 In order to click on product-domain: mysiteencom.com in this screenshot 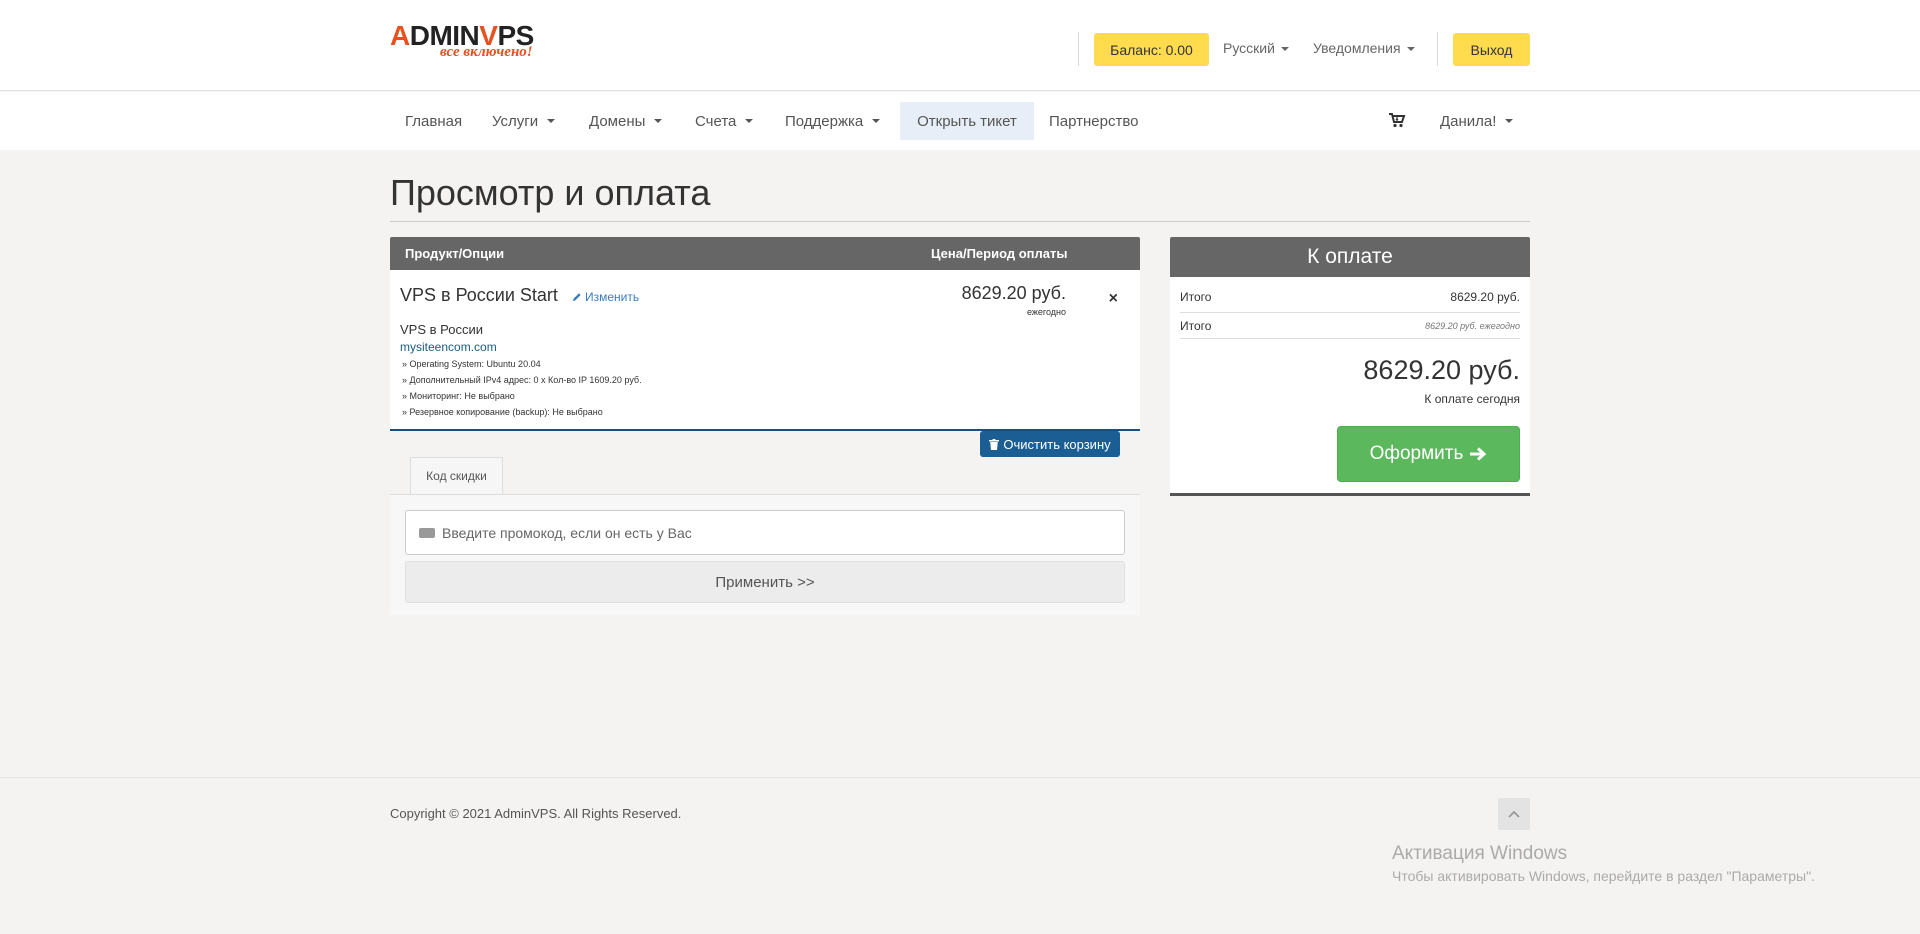, I will do `click(448, 347)`.